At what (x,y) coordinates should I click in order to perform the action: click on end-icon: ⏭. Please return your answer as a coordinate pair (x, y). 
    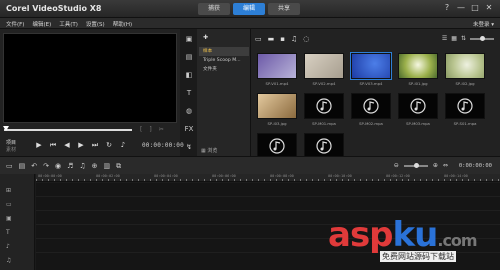
    Looking at the image, I should click on (95, 145).